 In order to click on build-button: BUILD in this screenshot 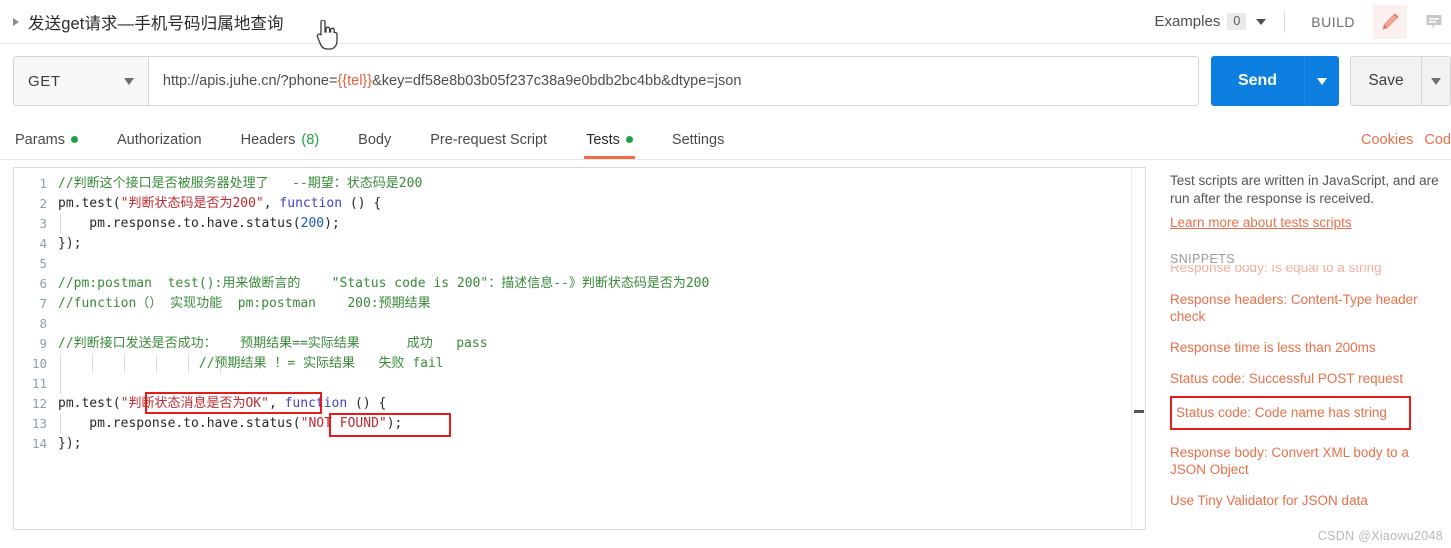, I will do `click(1333, 22)`.